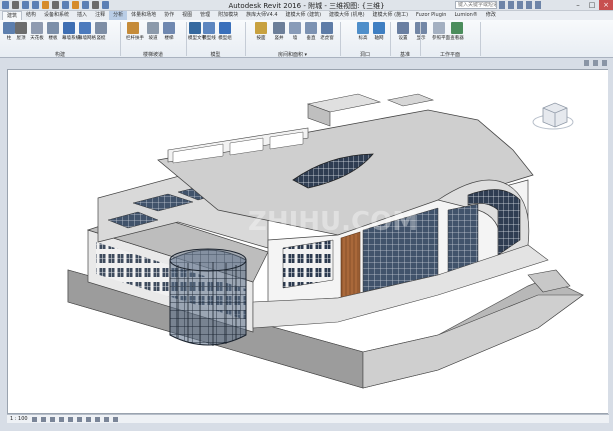 The height and width of the screenshot is (431, 613). I want to click on ribbon-button-4: 幕墙系统, so click(71, 31).